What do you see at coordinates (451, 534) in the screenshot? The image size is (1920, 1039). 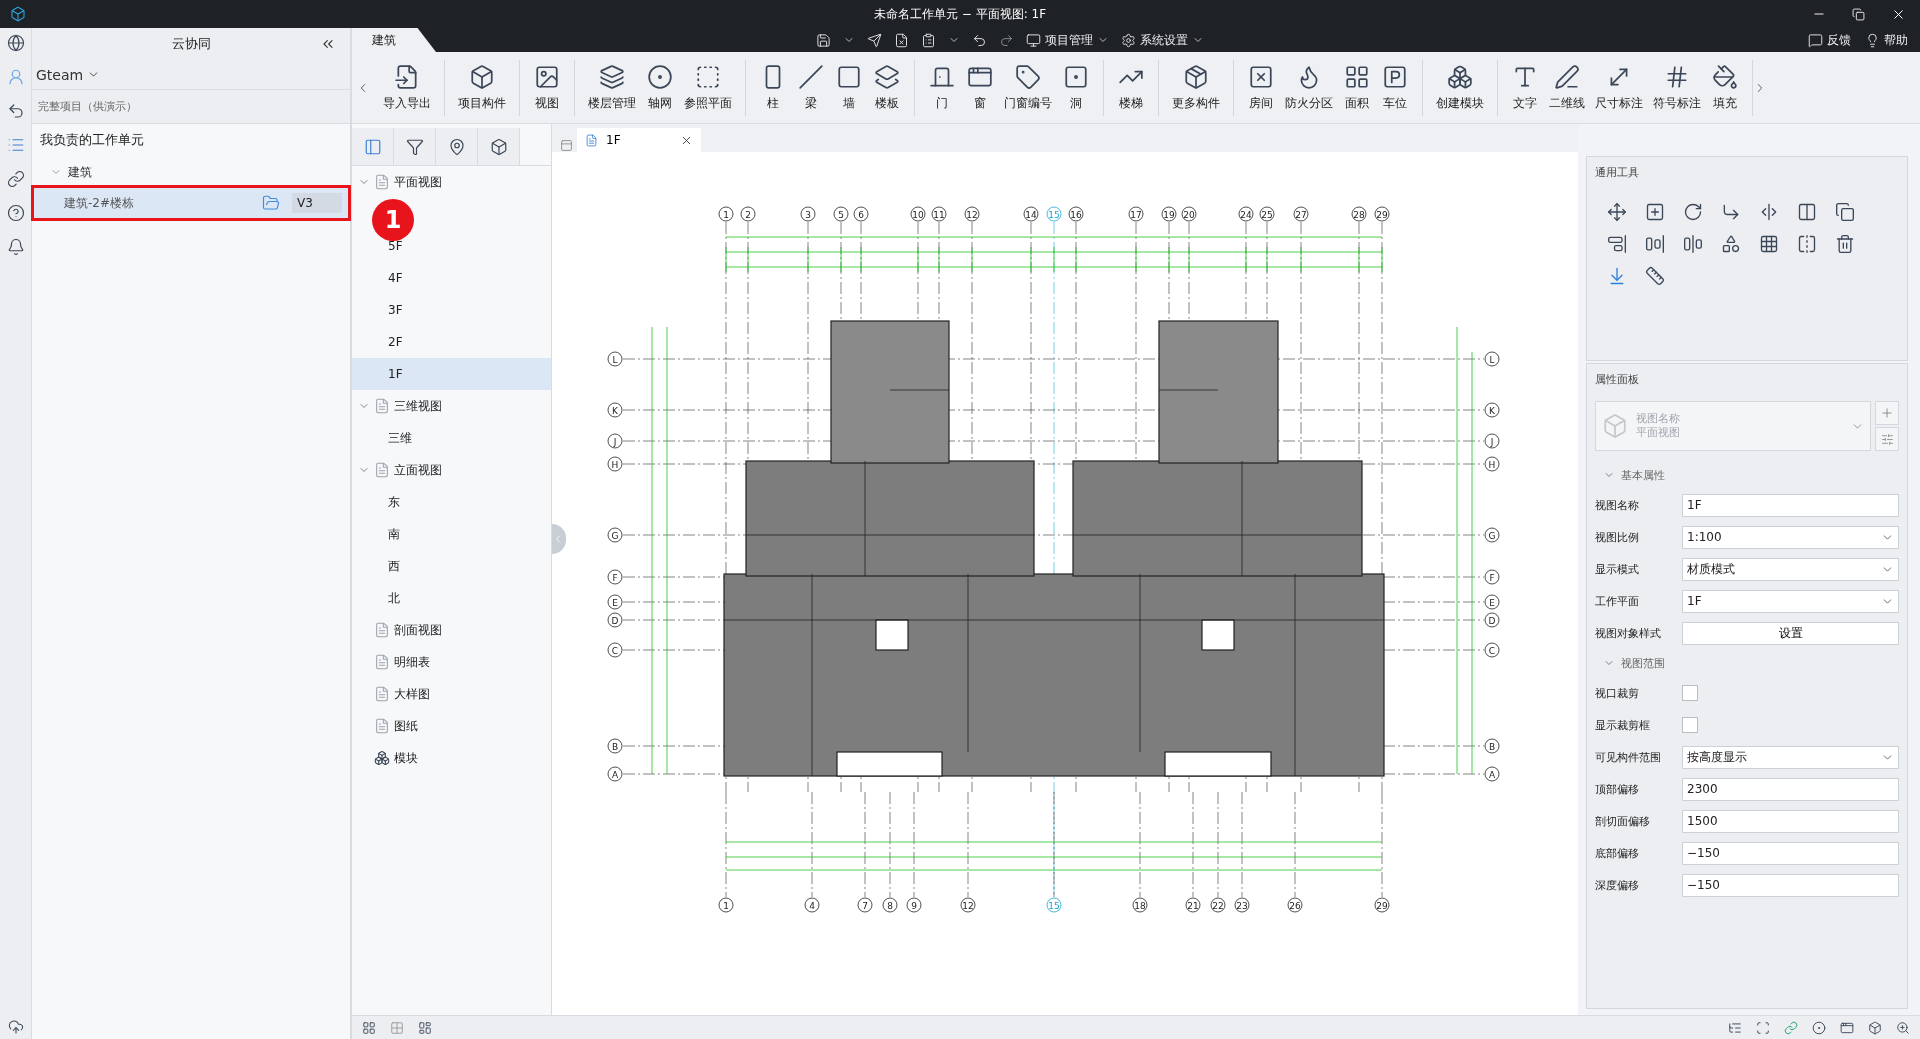 I see `tree-item: 南` at bounding box center [451, 534].